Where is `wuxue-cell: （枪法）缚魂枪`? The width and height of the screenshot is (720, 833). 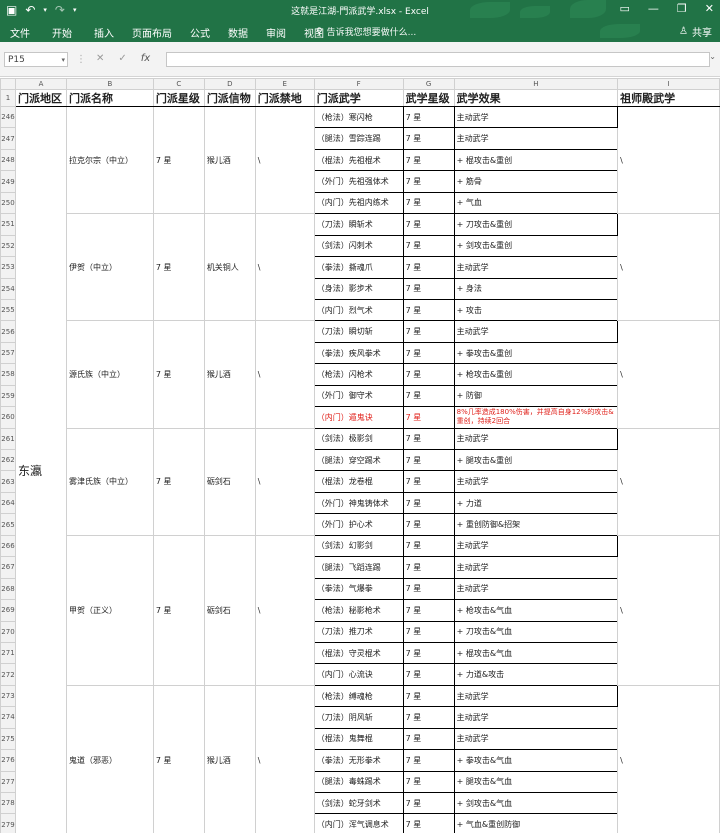
wuxue-cell: （枪法）缚魂枪 is located at coordinates (358, 696).